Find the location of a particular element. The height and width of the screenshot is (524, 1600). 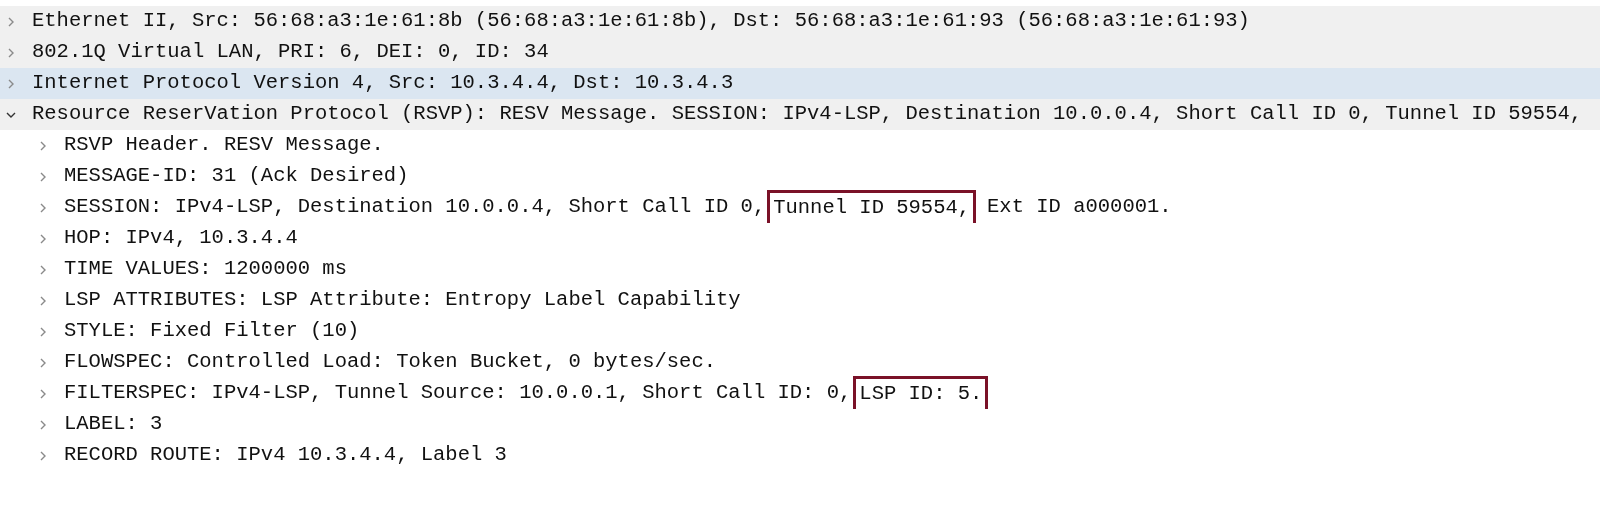

field-text: HOP: IPv4, 10.3.4.4 is located at coordinates (181, 238).